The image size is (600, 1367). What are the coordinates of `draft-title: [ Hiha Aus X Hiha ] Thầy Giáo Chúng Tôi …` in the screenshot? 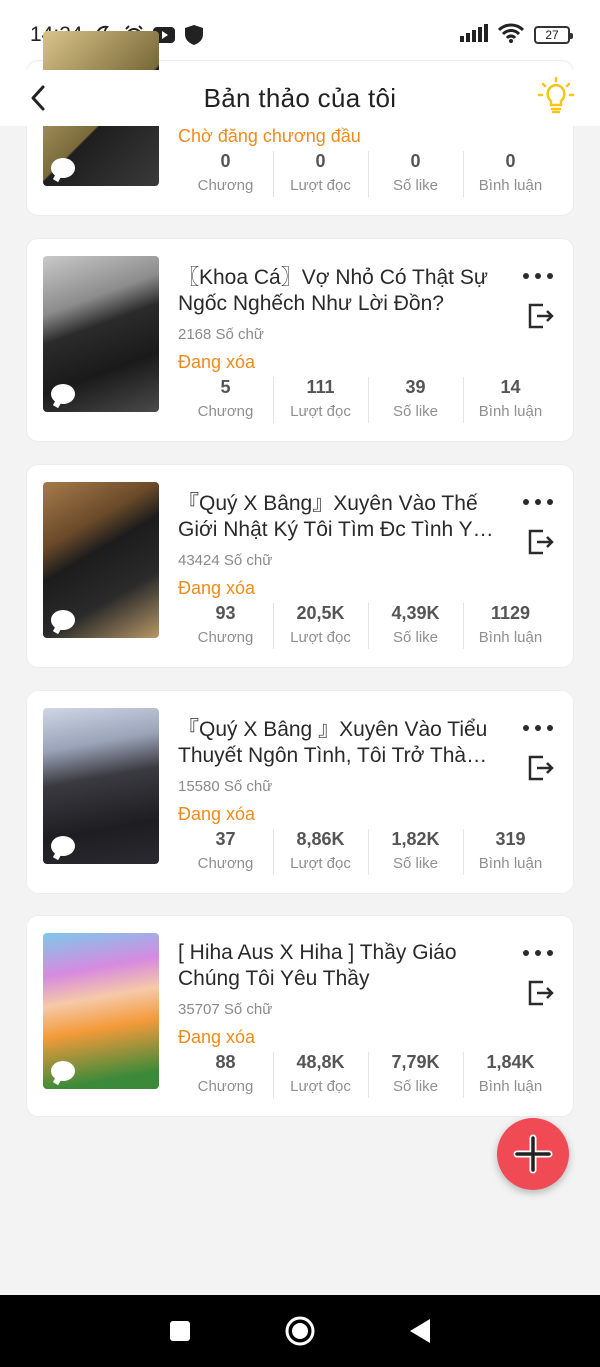 It's located at (343, 966).